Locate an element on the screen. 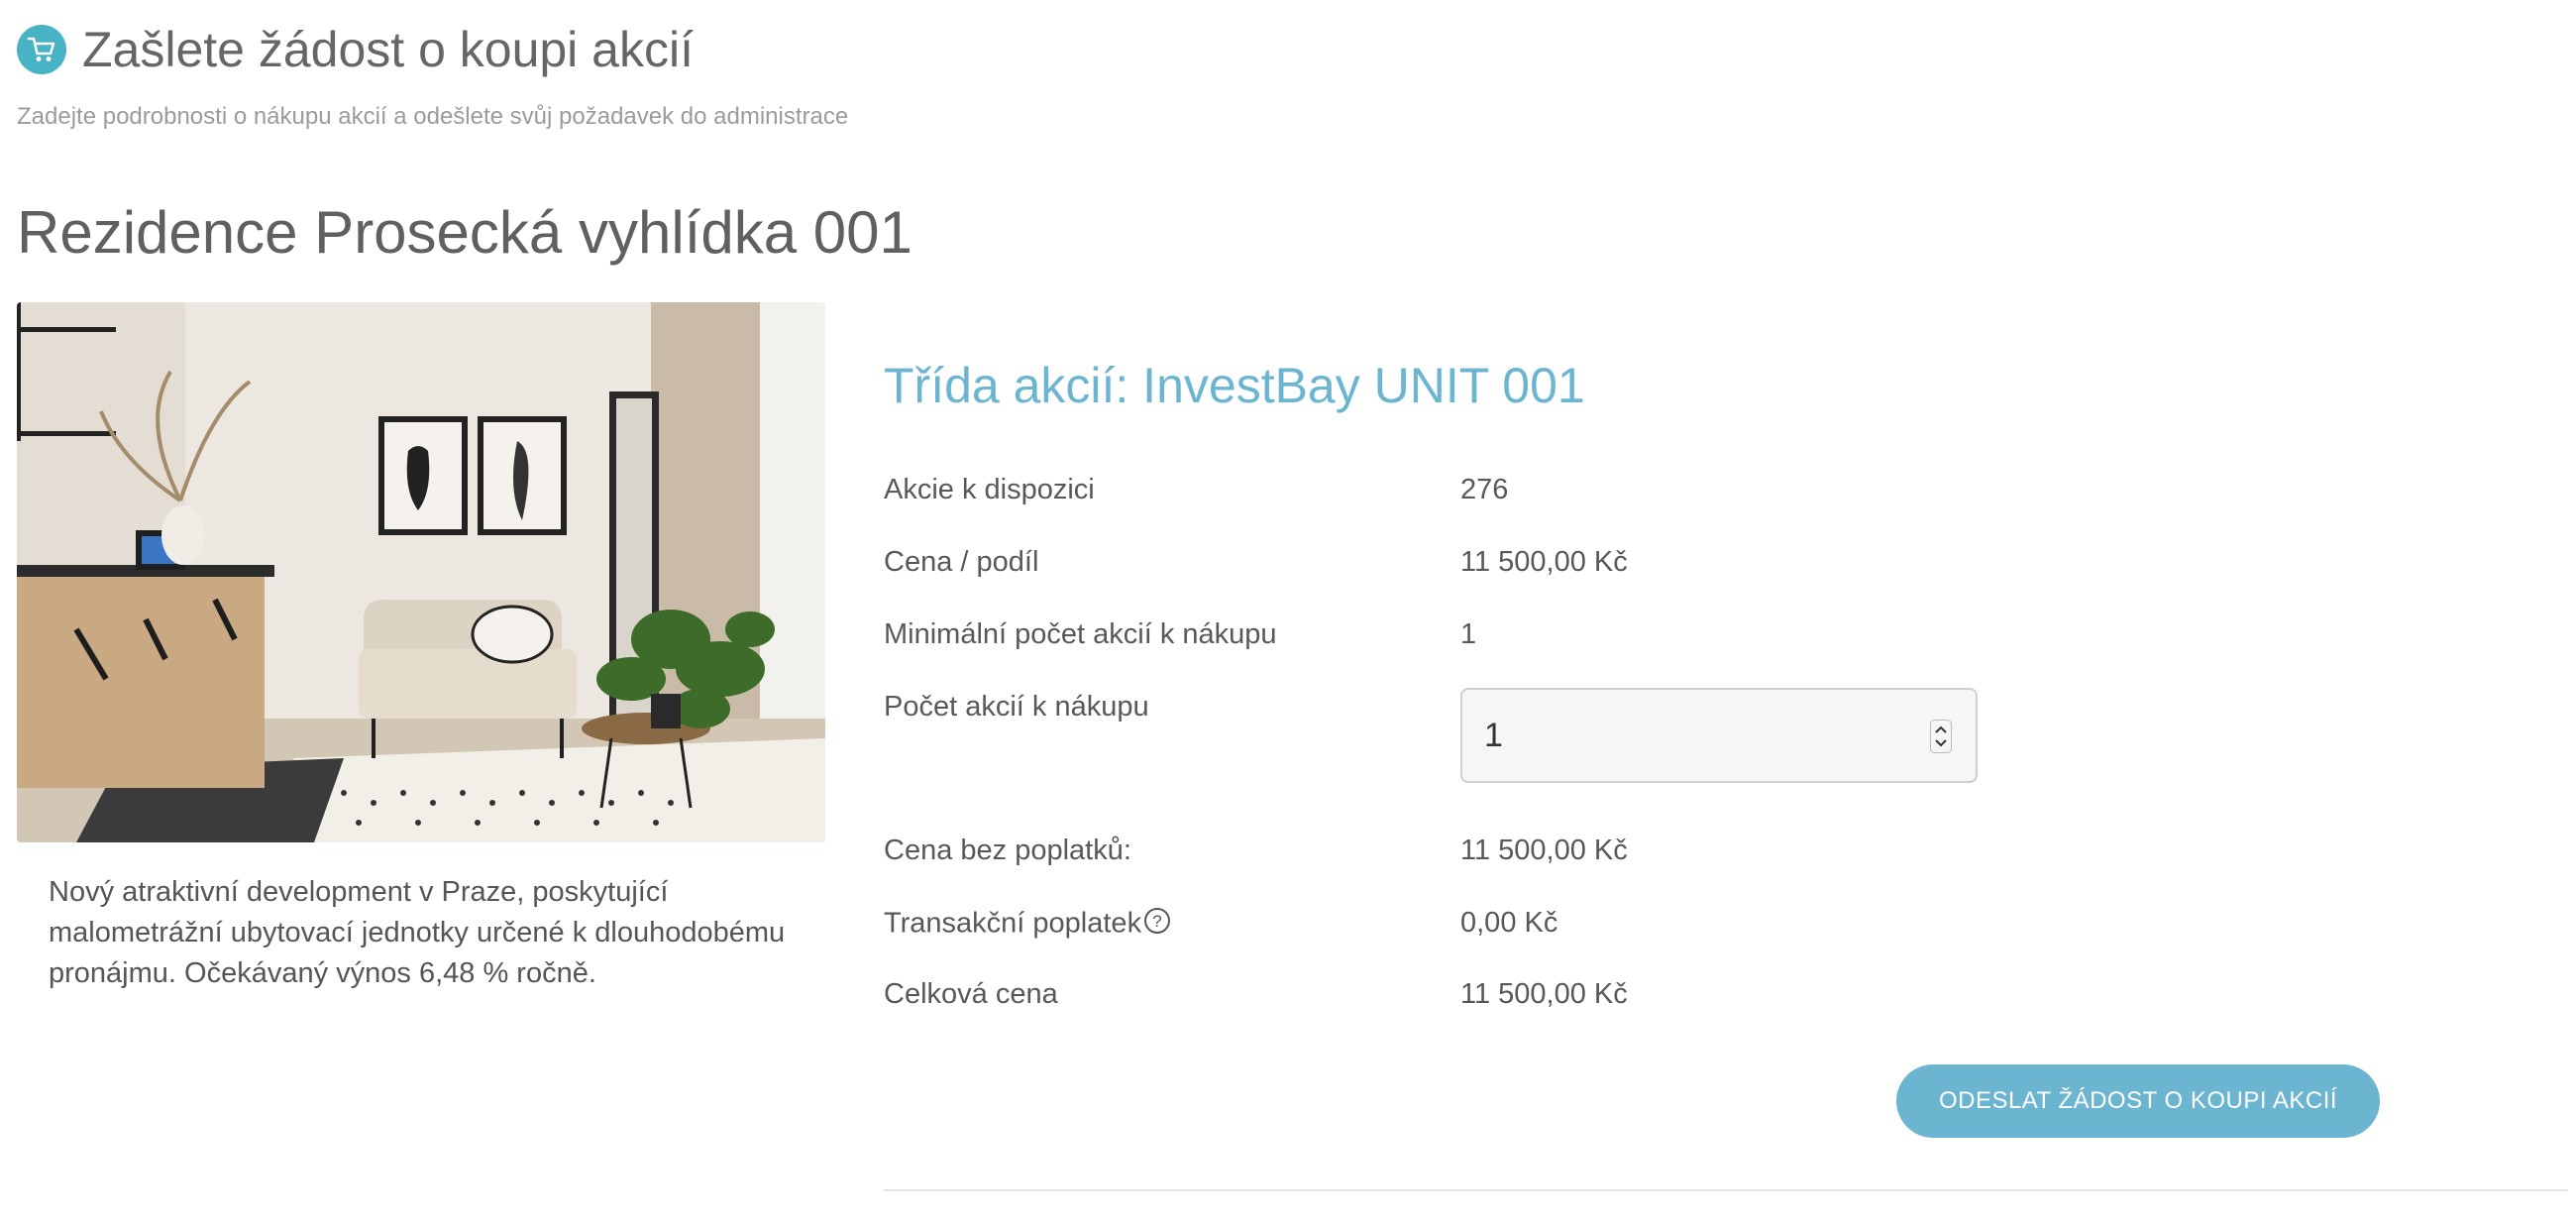  spinner-arrows-icon is located at coordinates (1941, 737).